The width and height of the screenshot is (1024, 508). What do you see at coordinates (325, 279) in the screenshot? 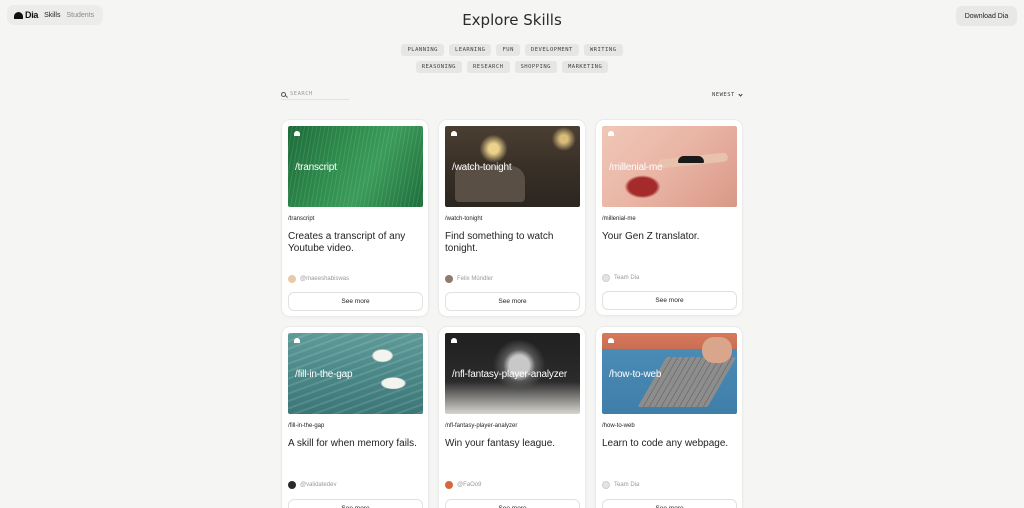
I see `author-name: @maeeshabiswas` at bounding box center [325, 279].